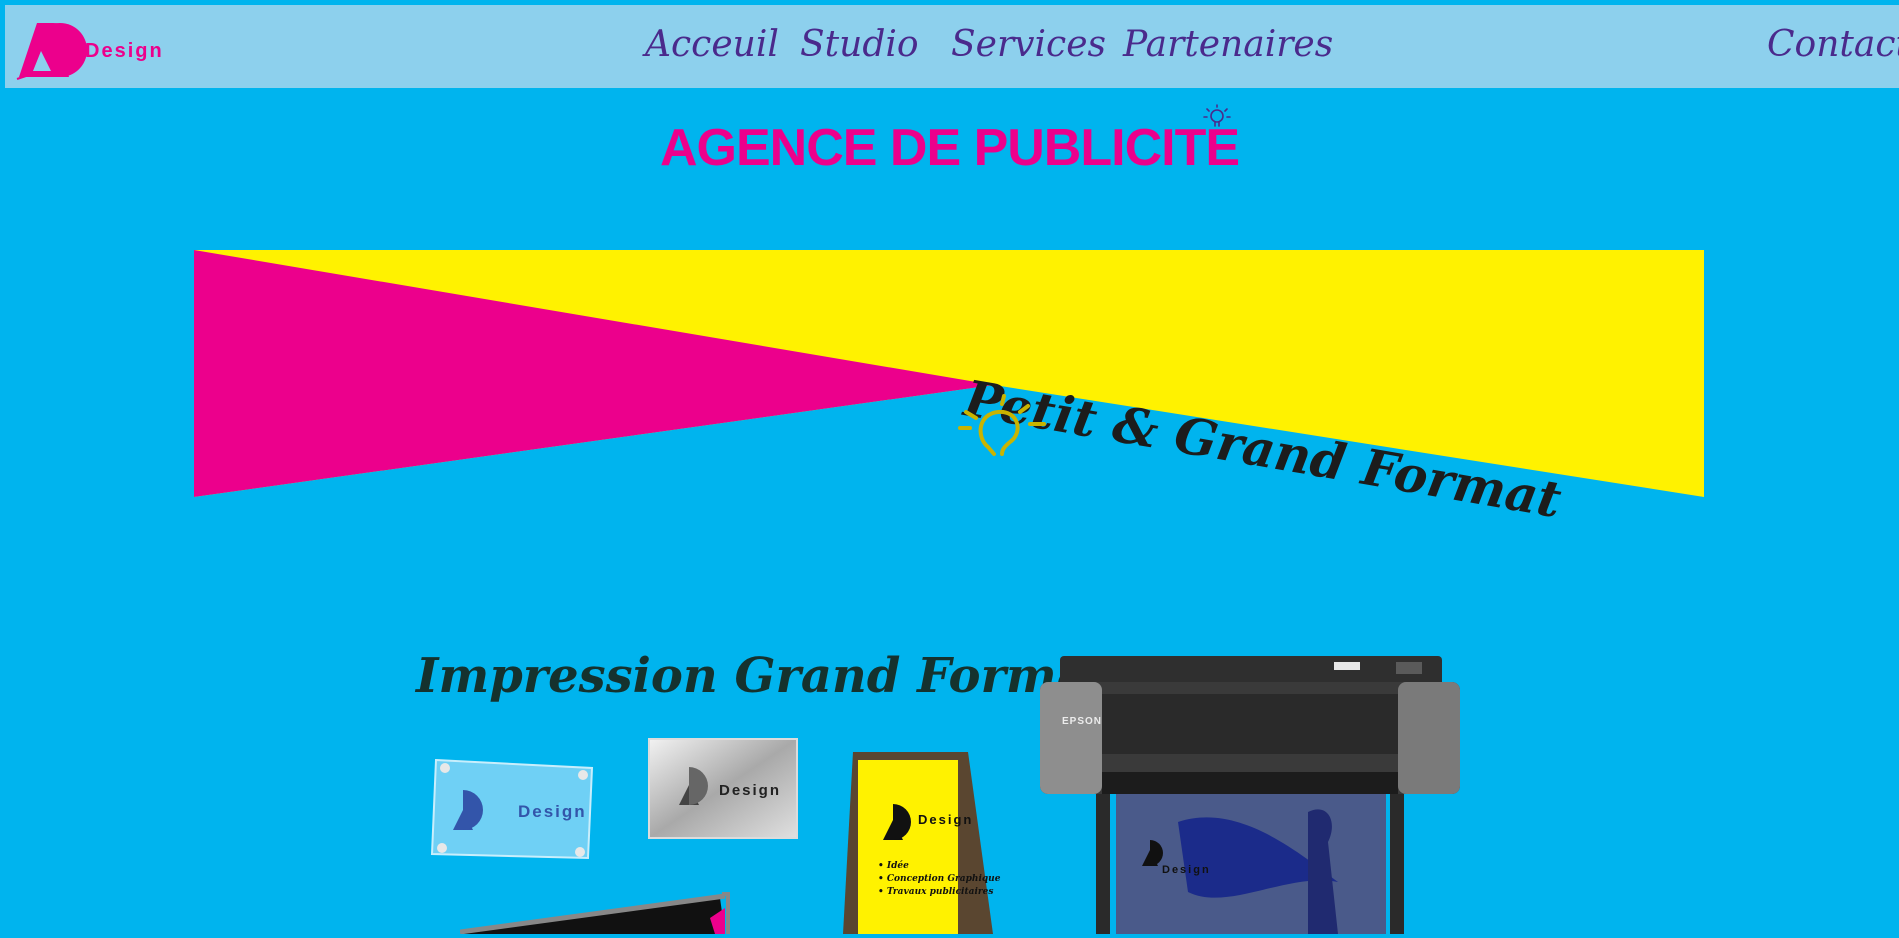 The image size is (1899, 938). I want to click on nav-link-studio: Studio, so click(859, 45).